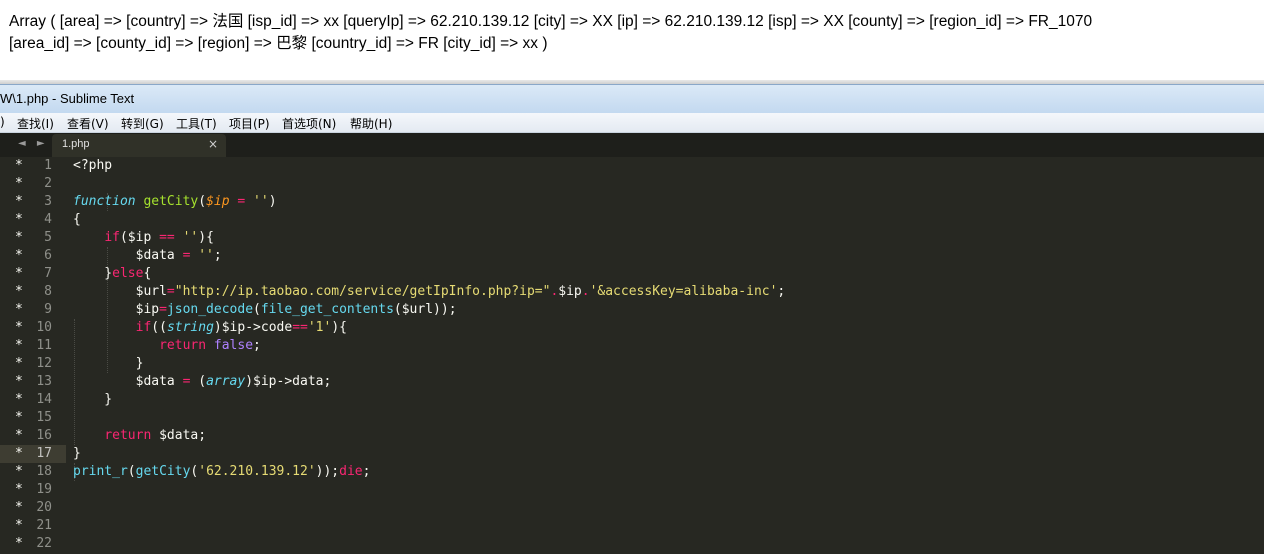 This screenshot has height=554, width=1264. What do you see at coordinates (48, 291) in the screenshot?
I see `line-number: 8` at bounding box center [48, 291].